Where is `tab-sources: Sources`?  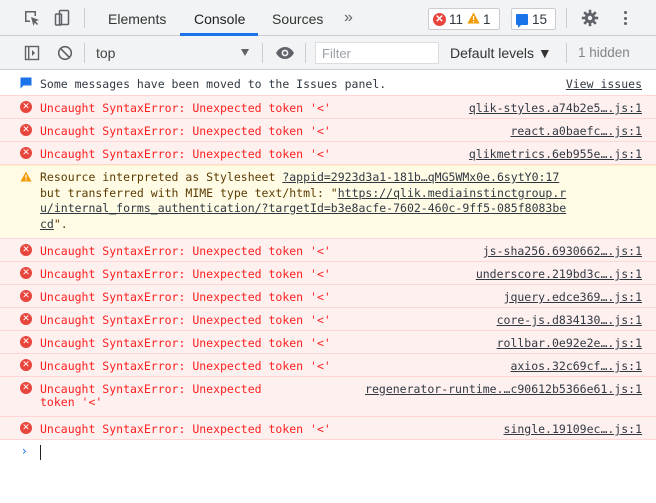
tab-sources: Sources is located at coordinates (297, 18).